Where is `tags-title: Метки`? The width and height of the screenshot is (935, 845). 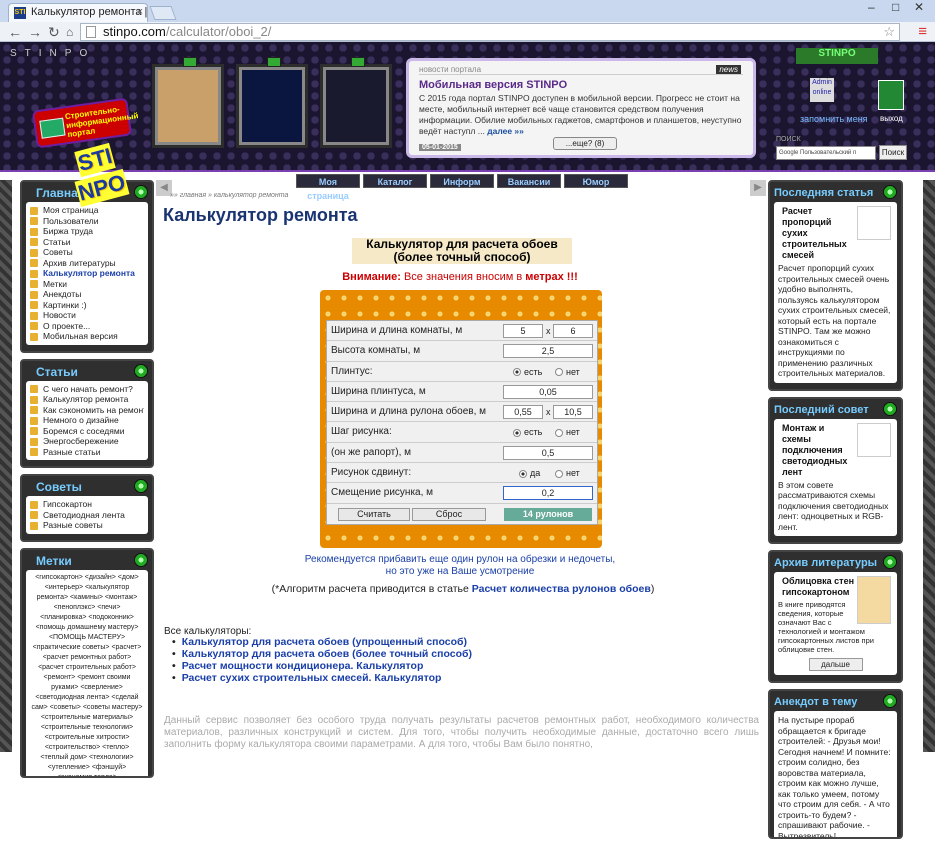 tags-title: Метки is located at coordinates (87, 560).